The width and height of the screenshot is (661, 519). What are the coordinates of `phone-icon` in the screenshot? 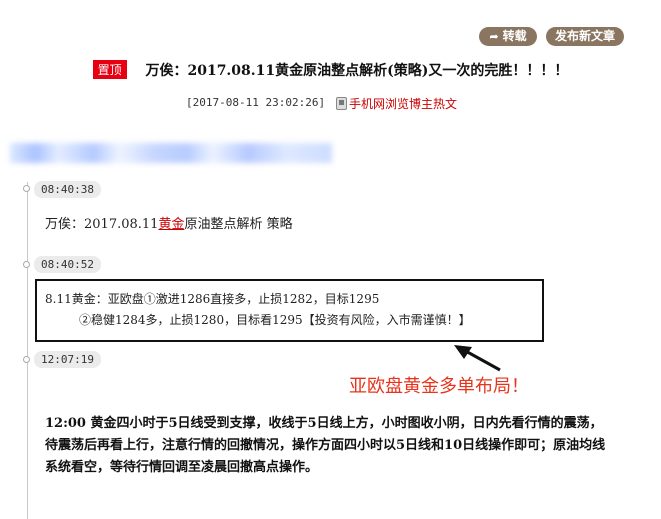 It's located at (341, 103).